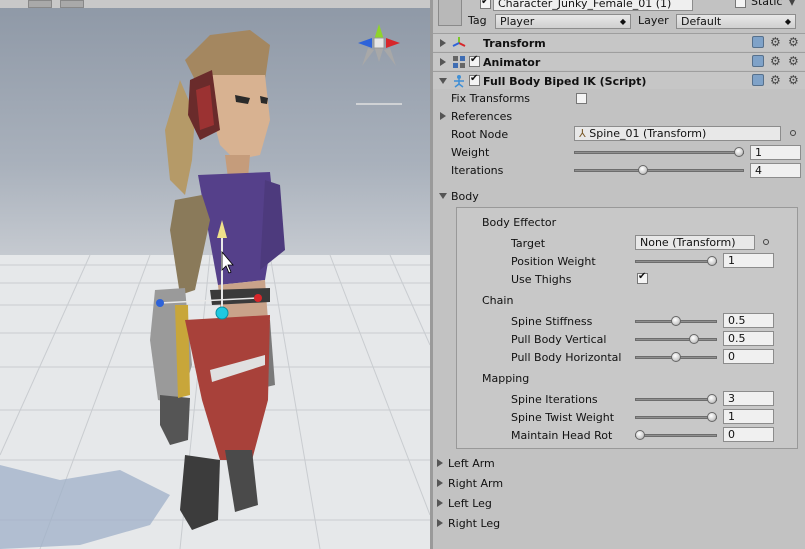 This screenshot has height=549, width=805. Describe the element at coordinates (748, 356) in the screenshot. I see `pull-horizontal-field: 0` at that location.